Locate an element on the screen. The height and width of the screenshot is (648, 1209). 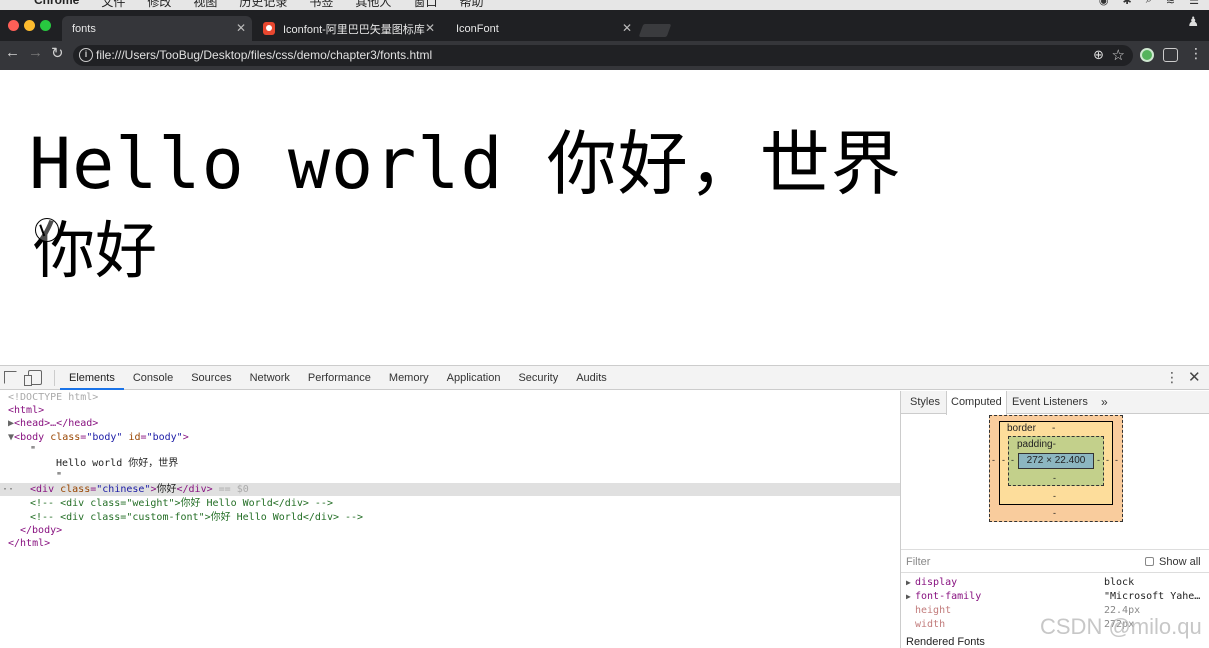
dom-line-html-close: </html> is located at coordinates (458, 543).